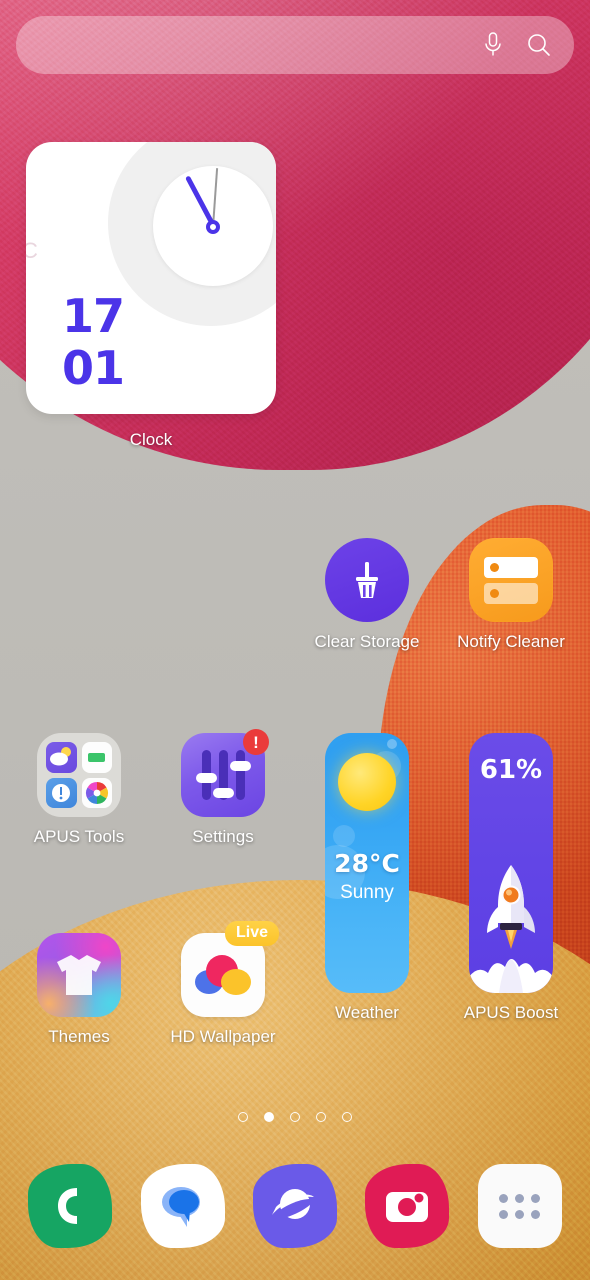 This screenshot has width=590, height=1280. I want to click on search-bar, so click(295, 45).